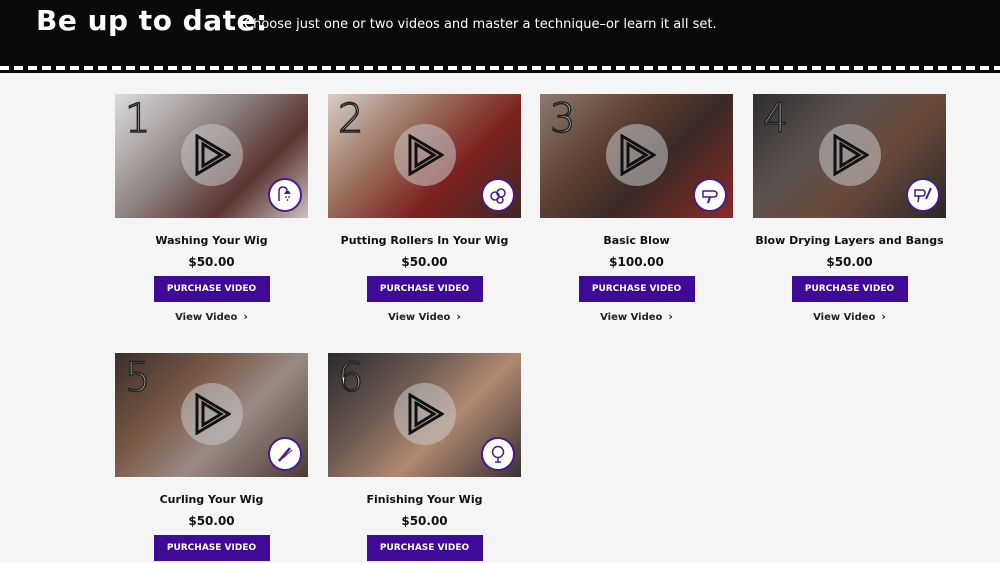 Image resolution: width=1000 pixels, height=563 pixels. Describe the element at coordinates (849, 240) in the screenshot. I see `video-title: Blow Drying Layers and Bangs` at that location.